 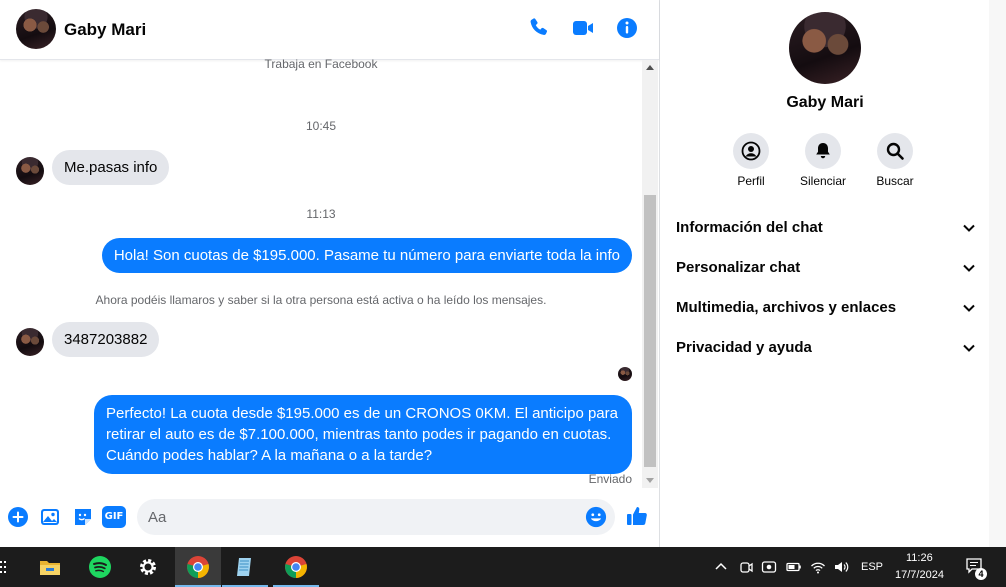 I want to click on section-title: Multimedia, archivos y enlaces, so click(x=786, y=307).